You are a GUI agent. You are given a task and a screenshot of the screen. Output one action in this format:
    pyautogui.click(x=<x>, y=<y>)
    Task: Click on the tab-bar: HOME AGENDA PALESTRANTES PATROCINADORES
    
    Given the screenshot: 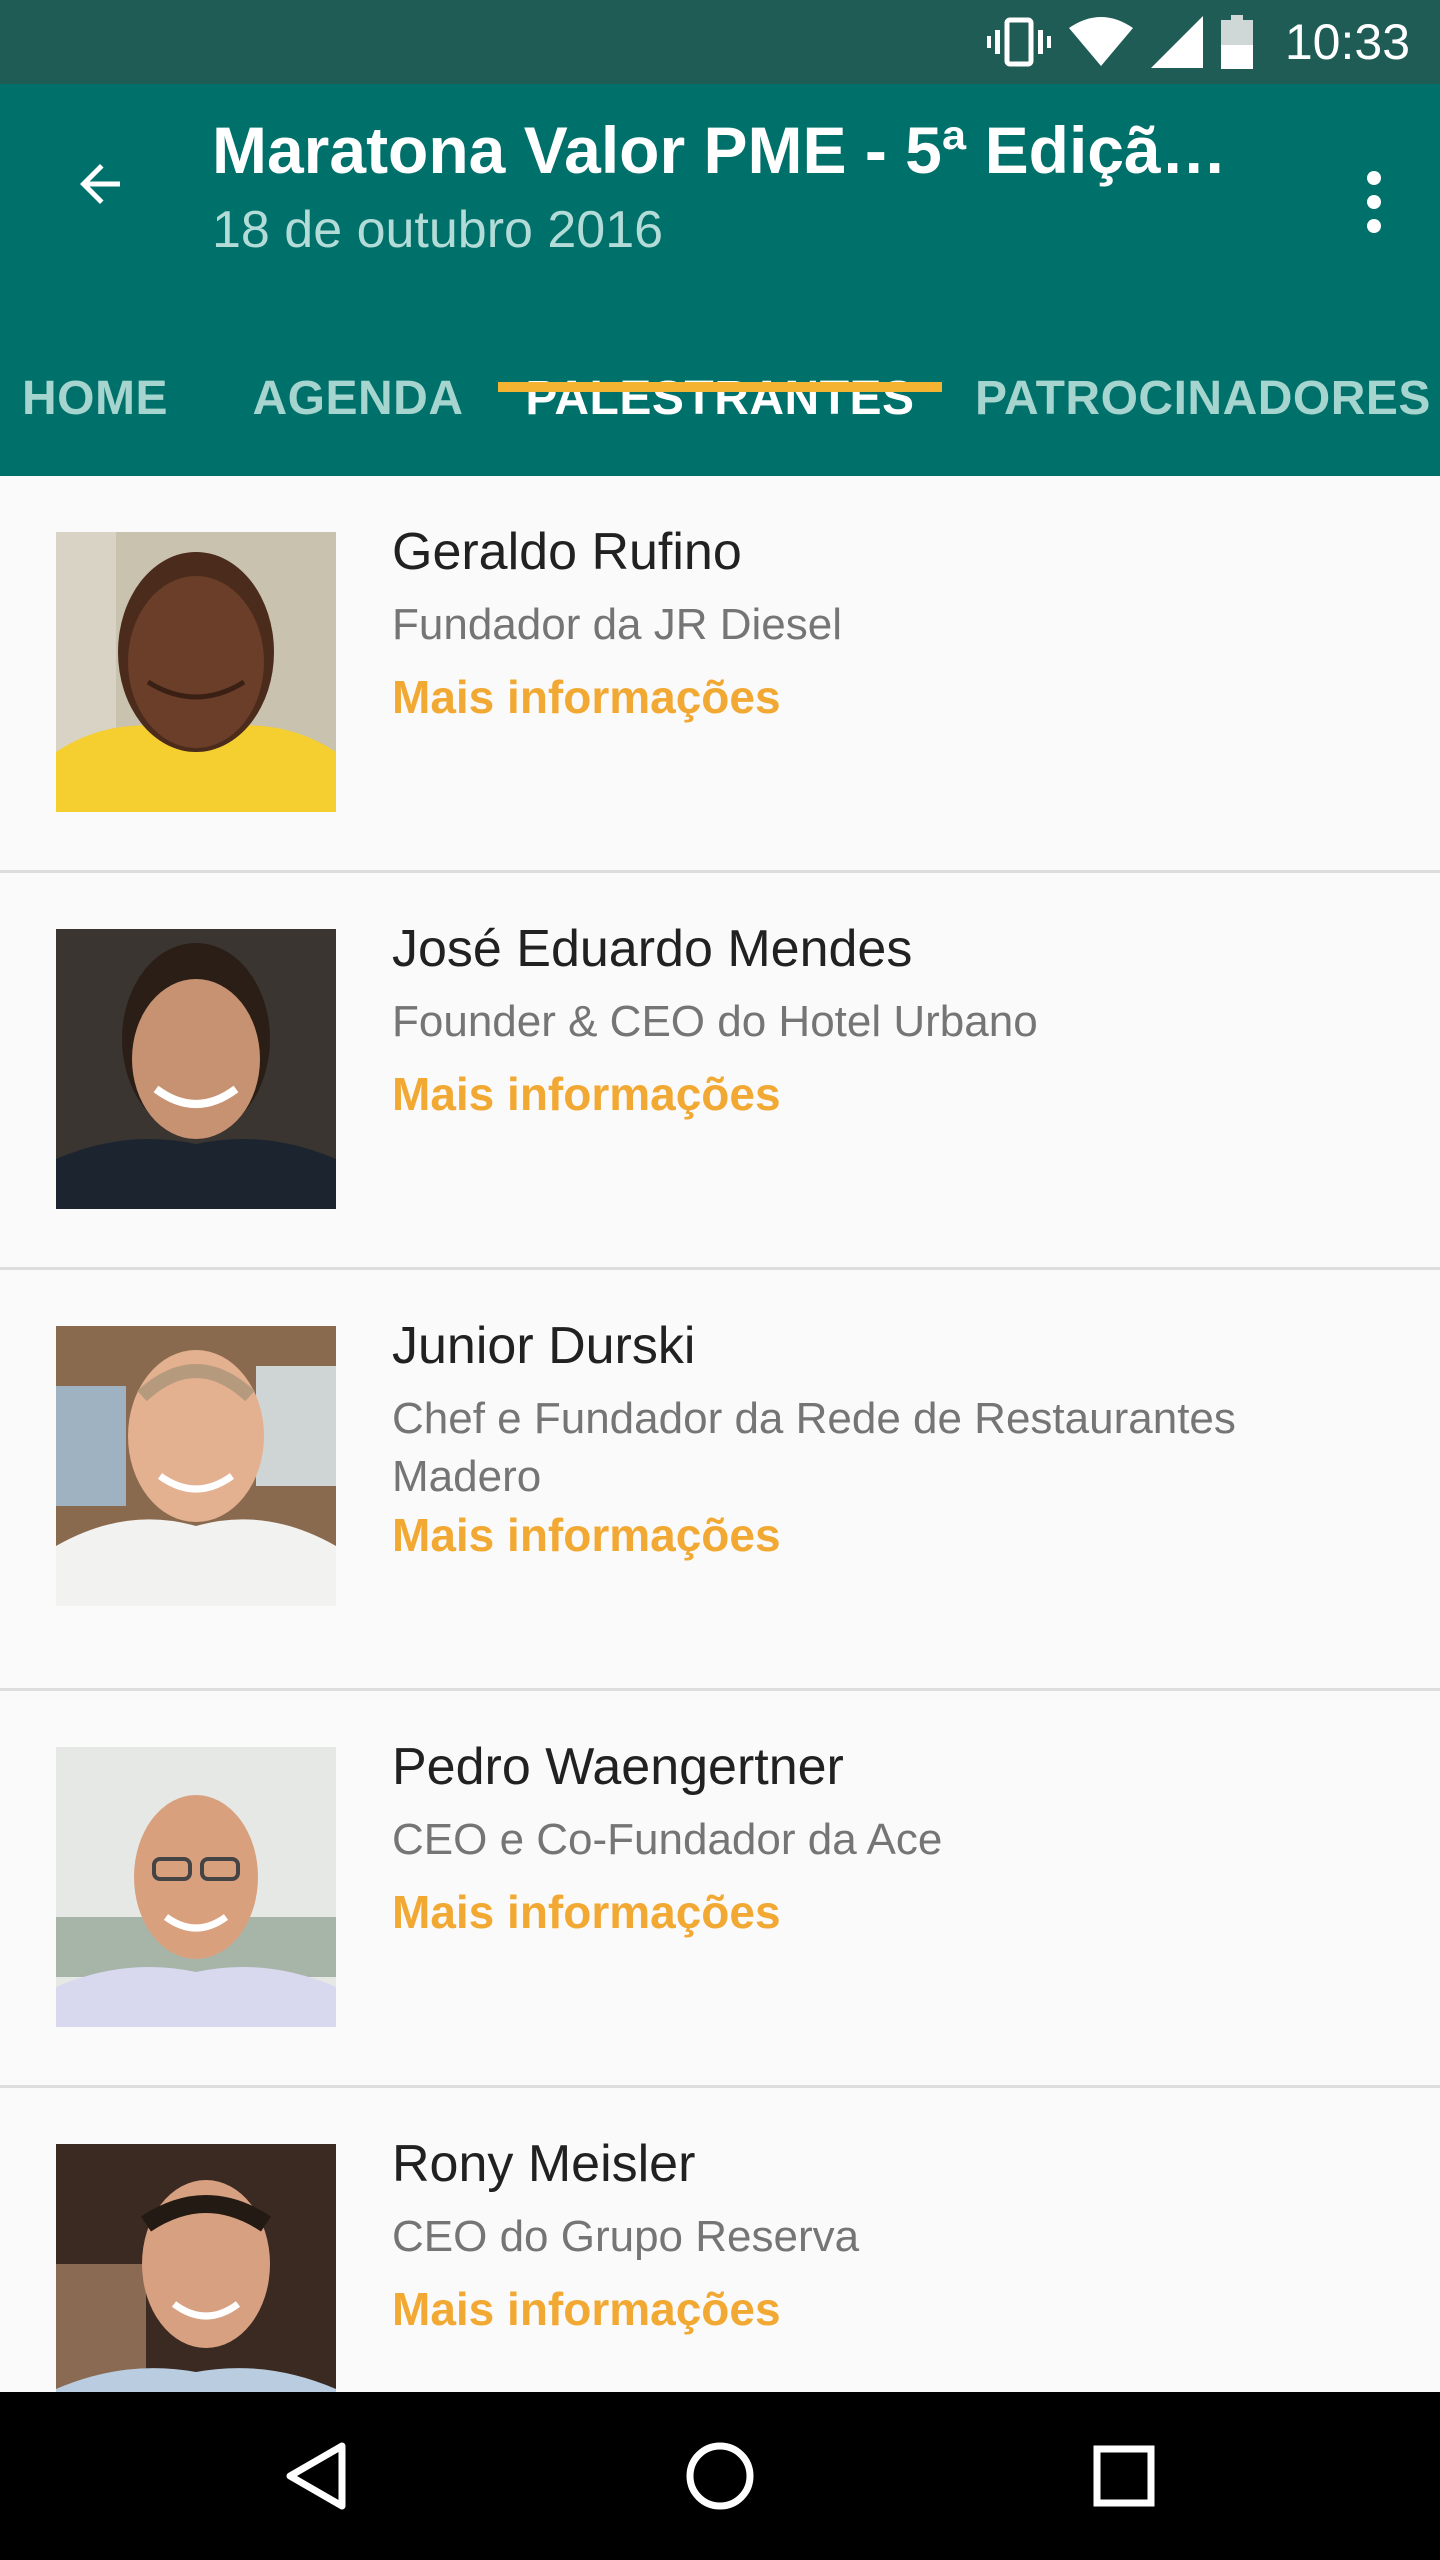 What is the action you would take?
    pyautogui.click(x=720, y=398)
    